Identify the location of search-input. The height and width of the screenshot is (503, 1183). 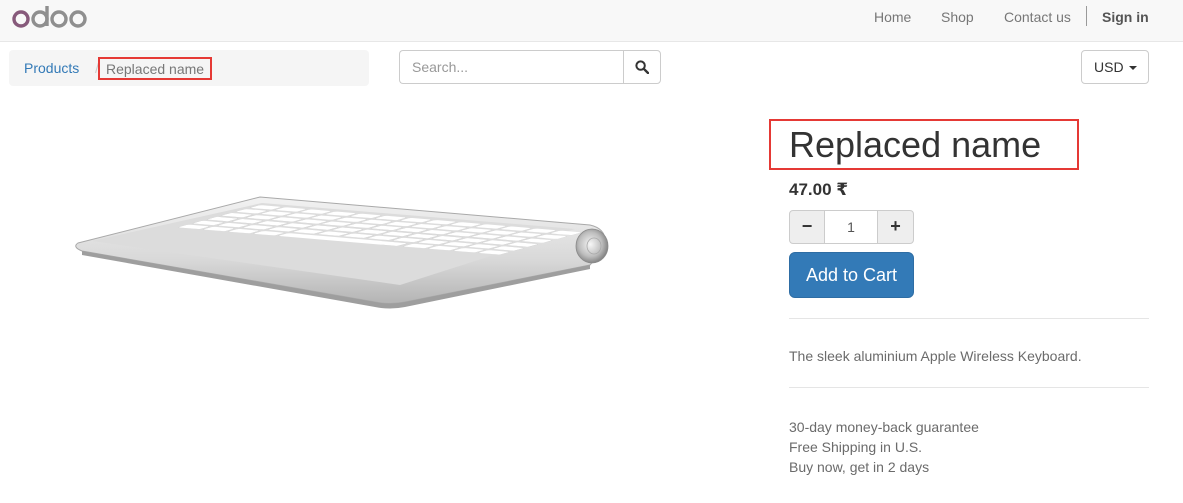
(511, 67).